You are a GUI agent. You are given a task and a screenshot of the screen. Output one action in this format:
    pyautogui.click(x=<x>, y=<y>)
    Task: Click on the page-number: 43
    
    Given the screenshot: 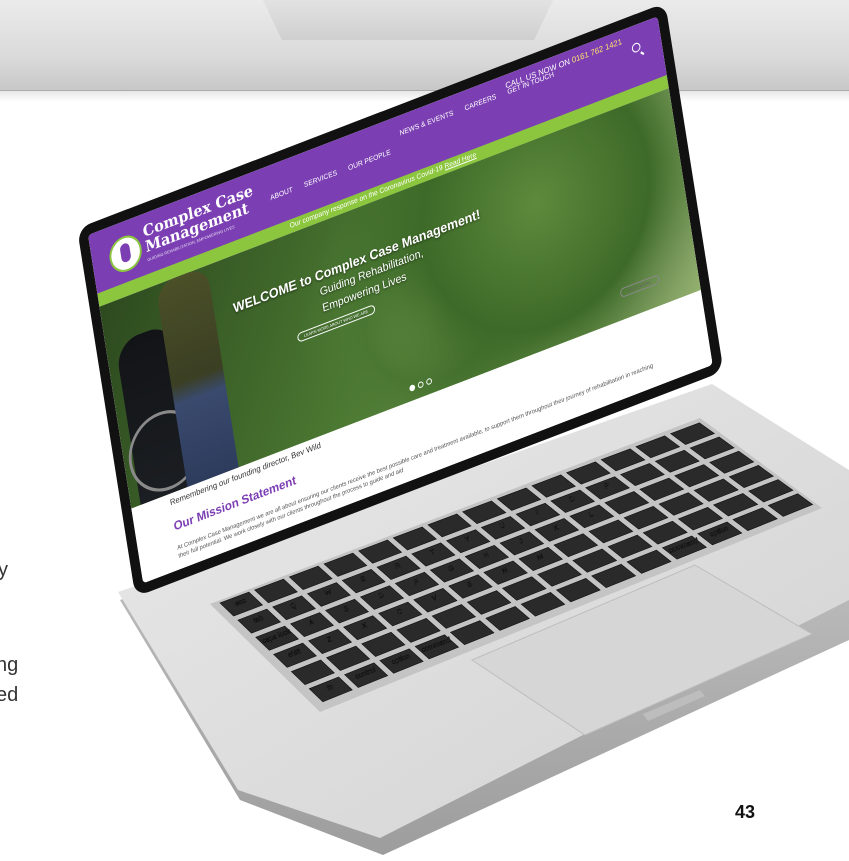 What is the action you would take?
    pyautogui.click(x=745, y=812)
    